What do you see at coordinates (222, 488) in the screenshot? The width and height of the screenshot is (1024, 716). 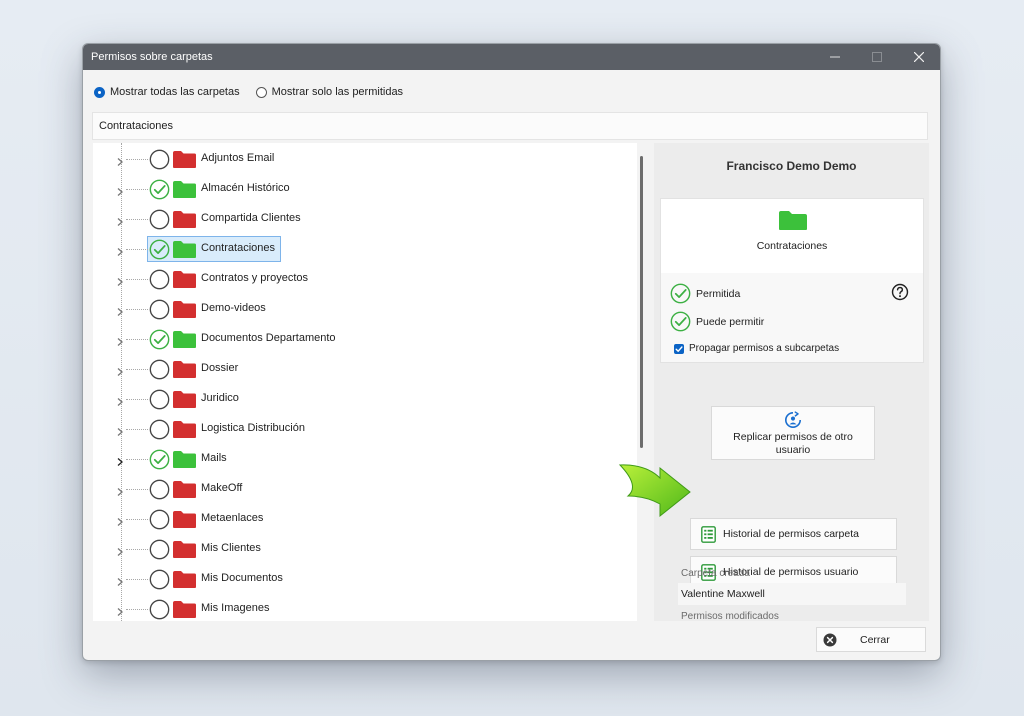 I see `tree-item-label: MakeOff` at bounding box center [222, 488].